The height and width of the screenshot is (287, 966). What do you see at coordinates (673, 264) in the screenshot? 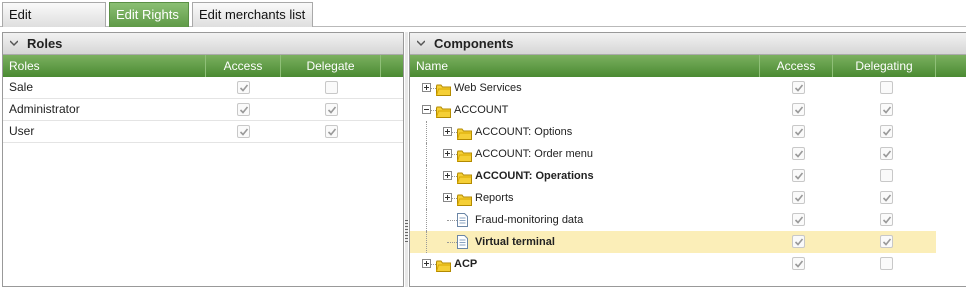
I see `tree-row: ACP` at bounding box center [673, 264].